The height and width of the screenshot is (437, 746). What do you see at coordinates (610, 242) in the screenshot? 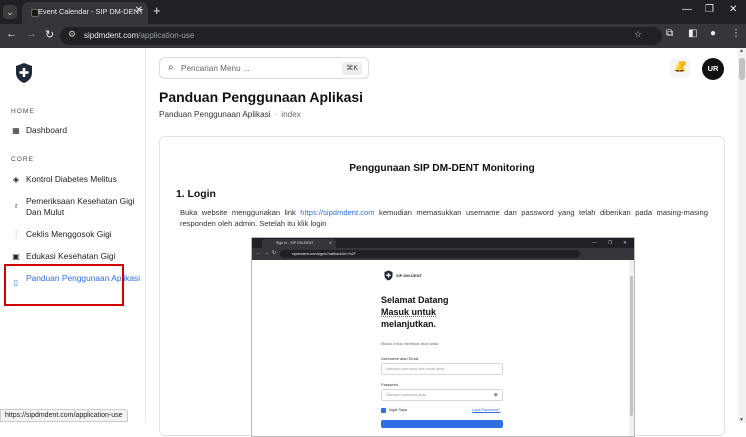
I see `screenshot-restore-icon: ❐` at bounding box center [610, 242].